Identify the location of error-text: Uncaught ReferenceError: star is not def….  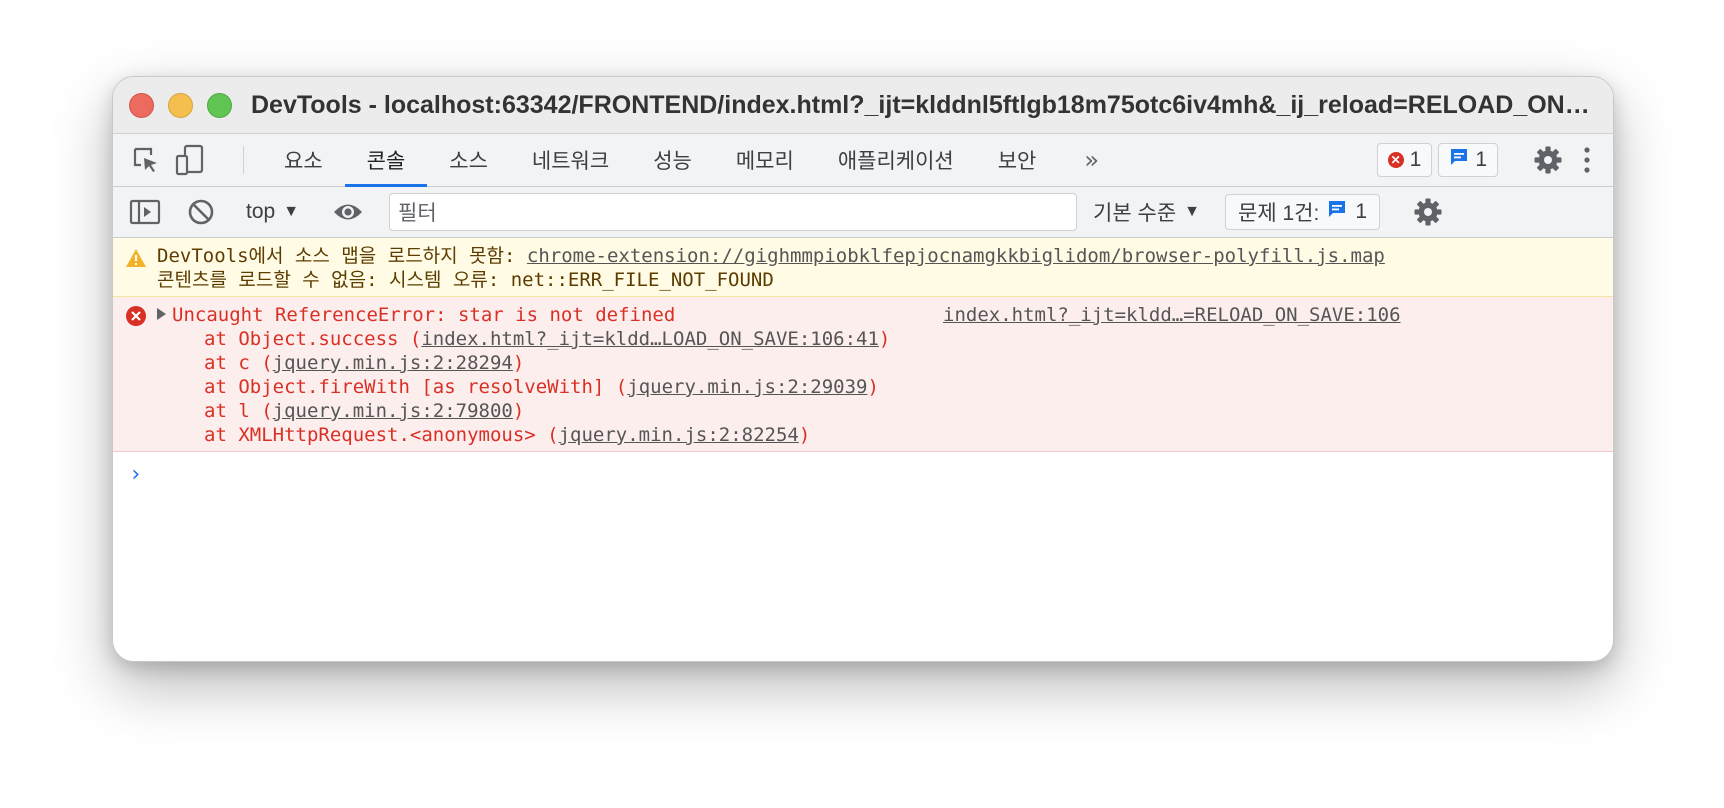
(424, 315).